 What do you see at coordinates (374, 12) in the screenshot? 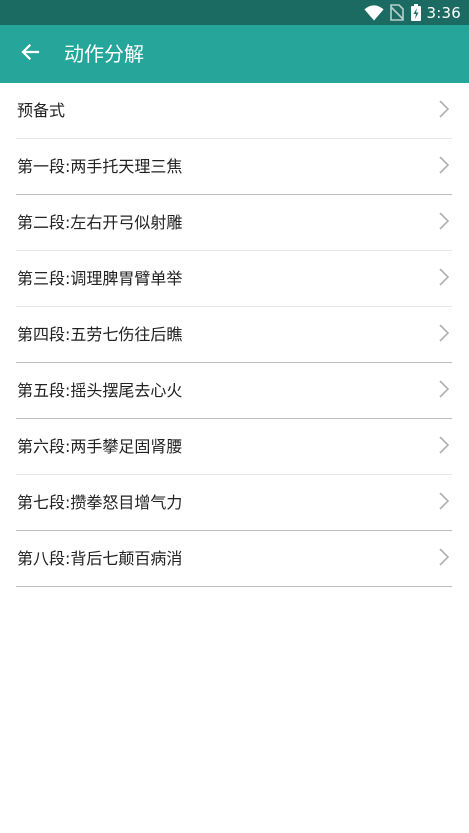
I see `wifi-icon` at bounding box center [374, 12].